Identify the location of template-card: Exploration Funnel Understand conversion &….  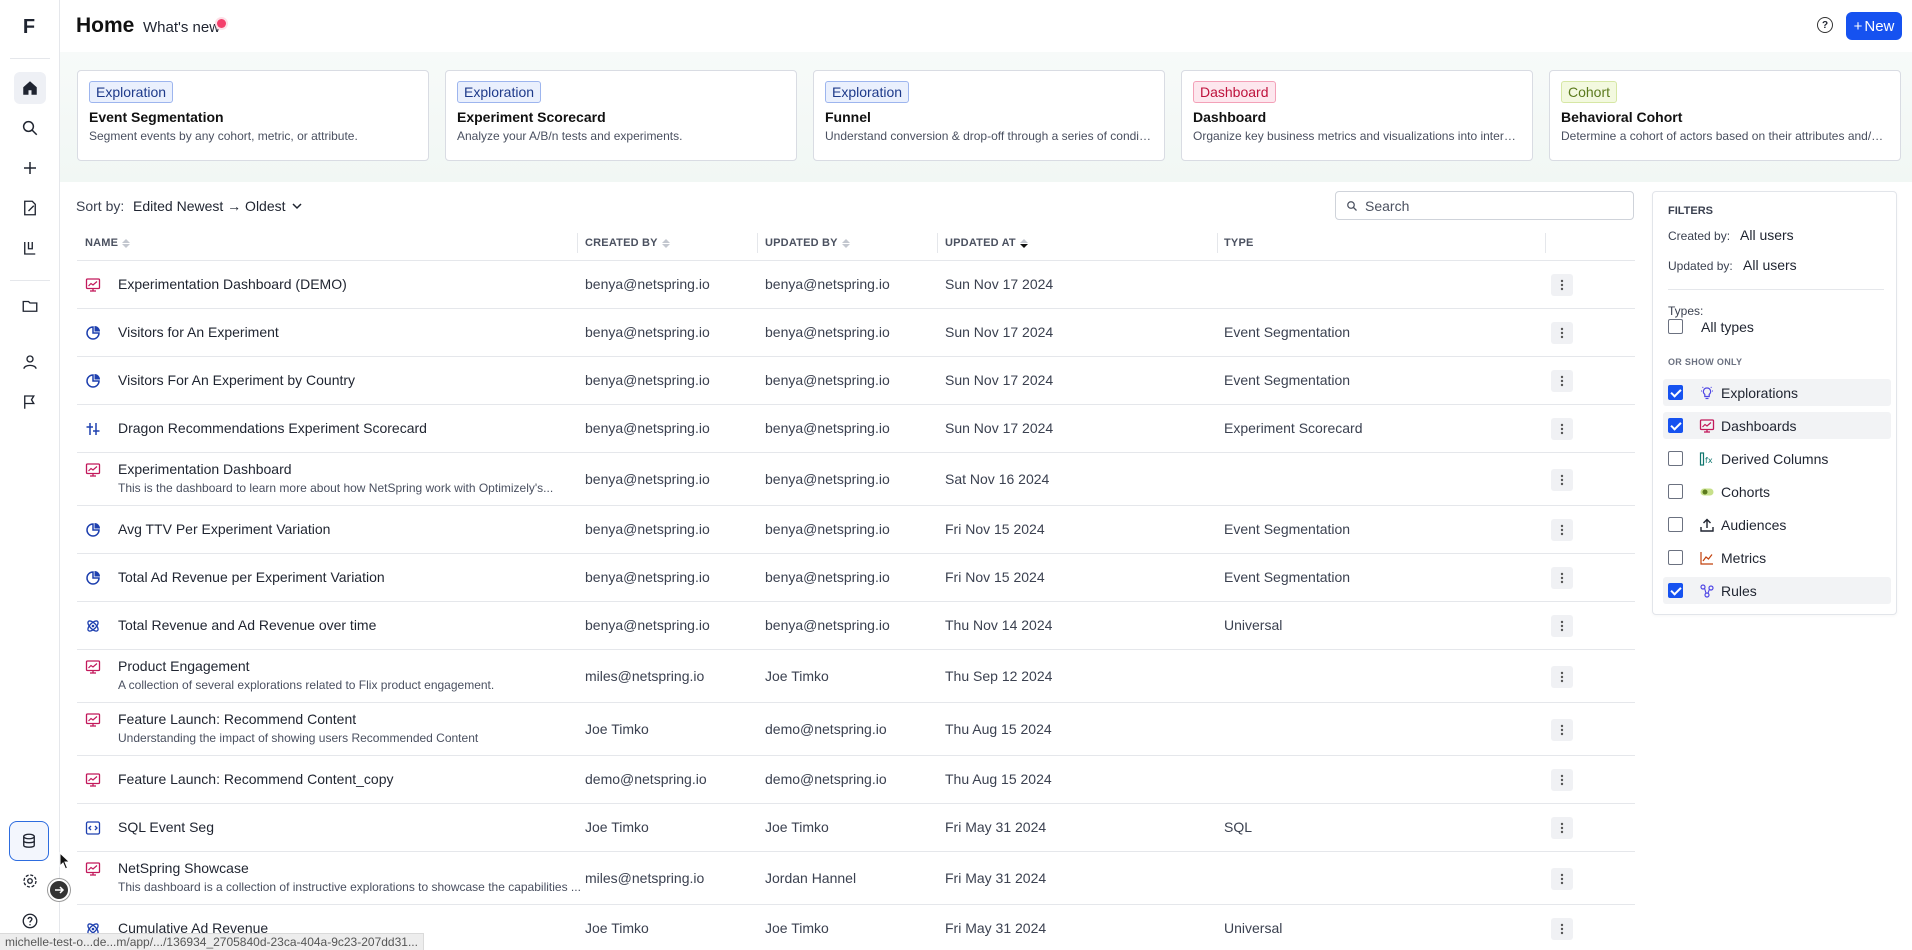
(989, 115).